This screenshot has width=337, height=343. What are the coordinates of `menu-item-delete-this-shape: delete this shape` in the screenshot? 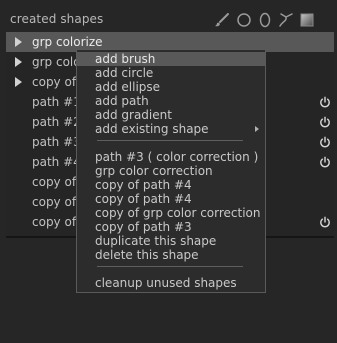 It's located at (171, 255).